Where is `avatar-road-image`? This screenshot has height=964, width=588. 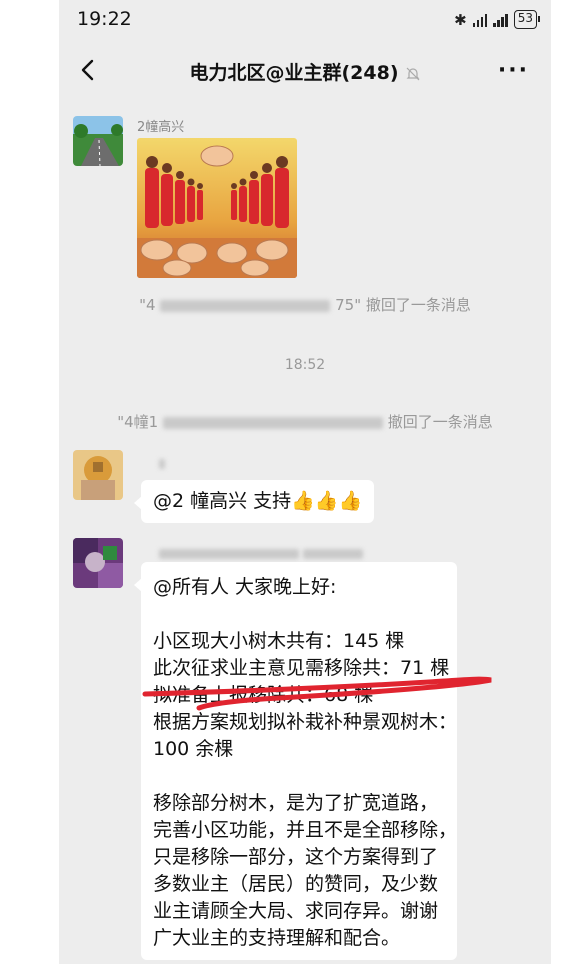 avatar-road-image is located at coordinates (98, 141).